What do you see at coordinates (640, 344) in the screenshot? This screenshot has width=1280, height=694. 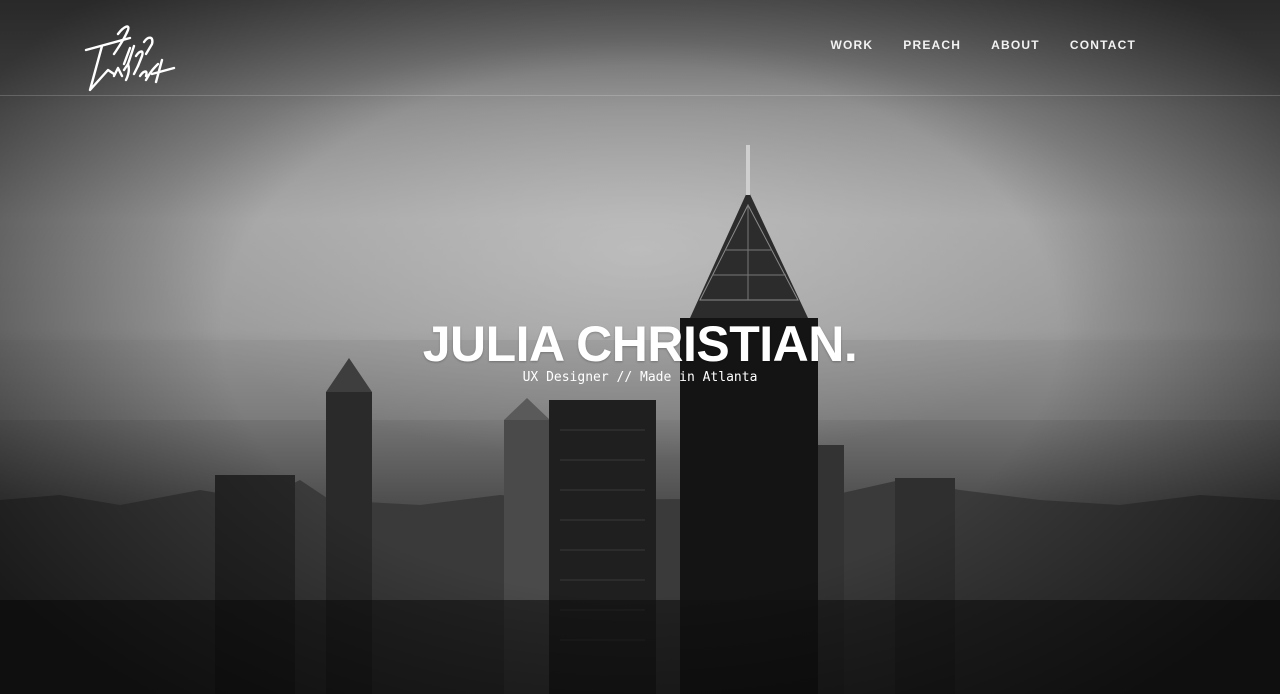 I see `hero-title: JULIA CHRISTIAN.` at bounding box center [640, 344].